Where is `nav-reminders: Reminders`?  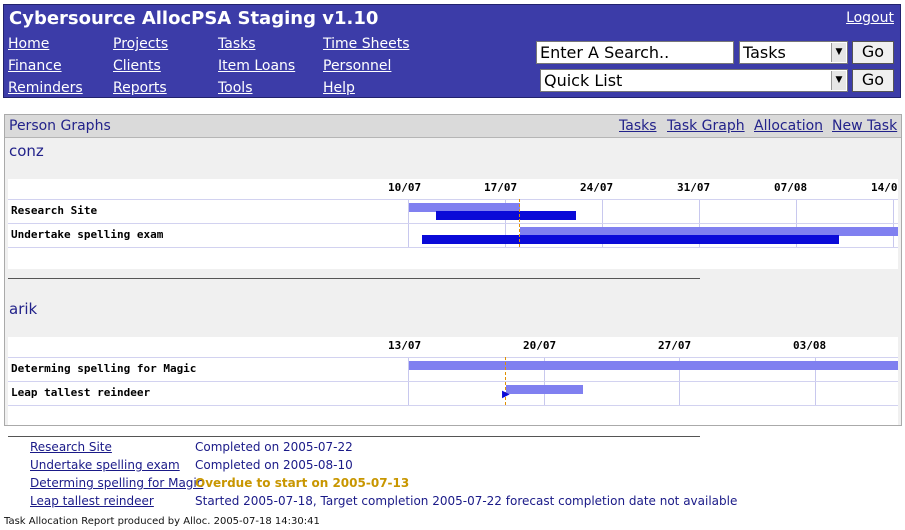 nav-reminders: Reminders is located at coordinates (45, 88).